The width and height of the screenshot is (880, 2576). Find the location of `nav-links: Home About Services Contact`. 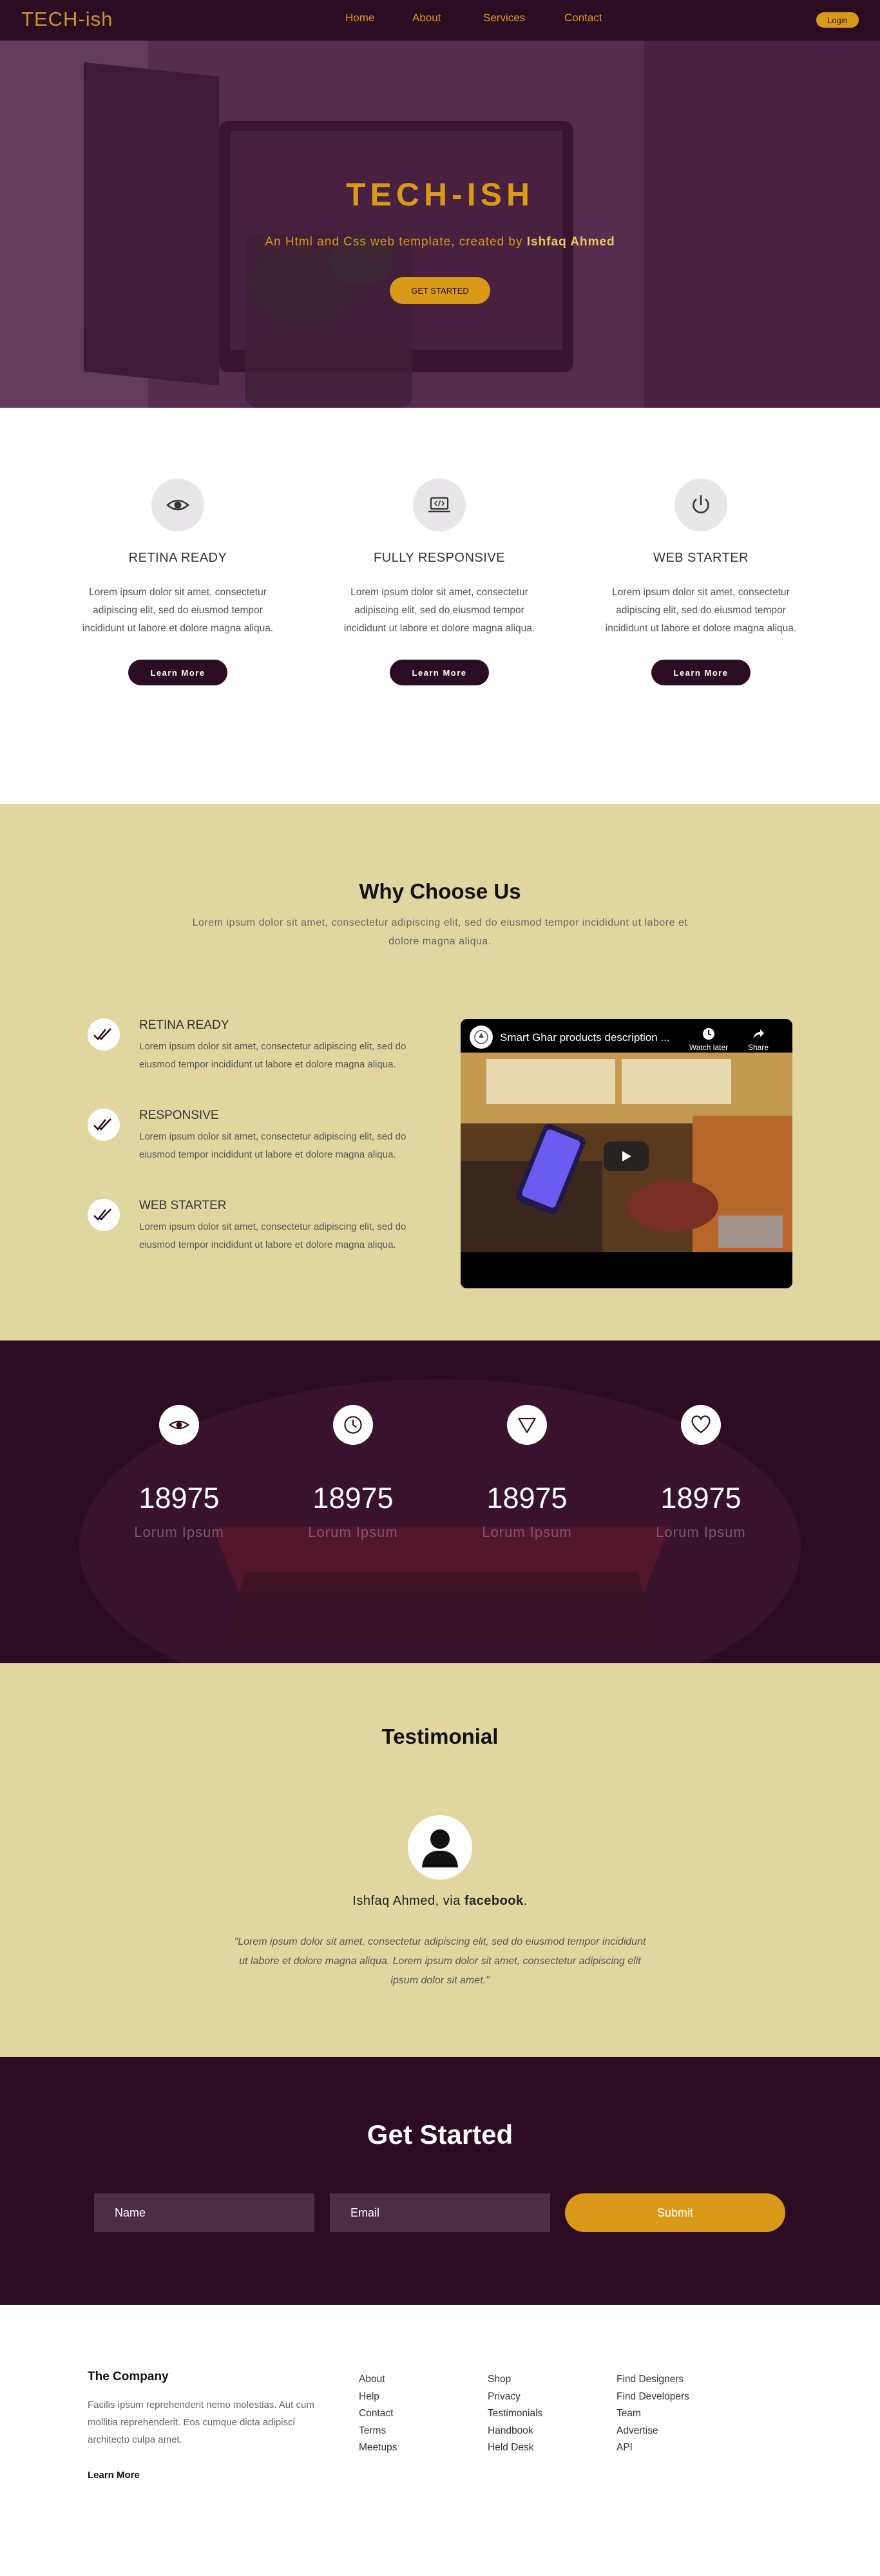

nav-links: Home About Services Contact is located at coordinates (473, 18).